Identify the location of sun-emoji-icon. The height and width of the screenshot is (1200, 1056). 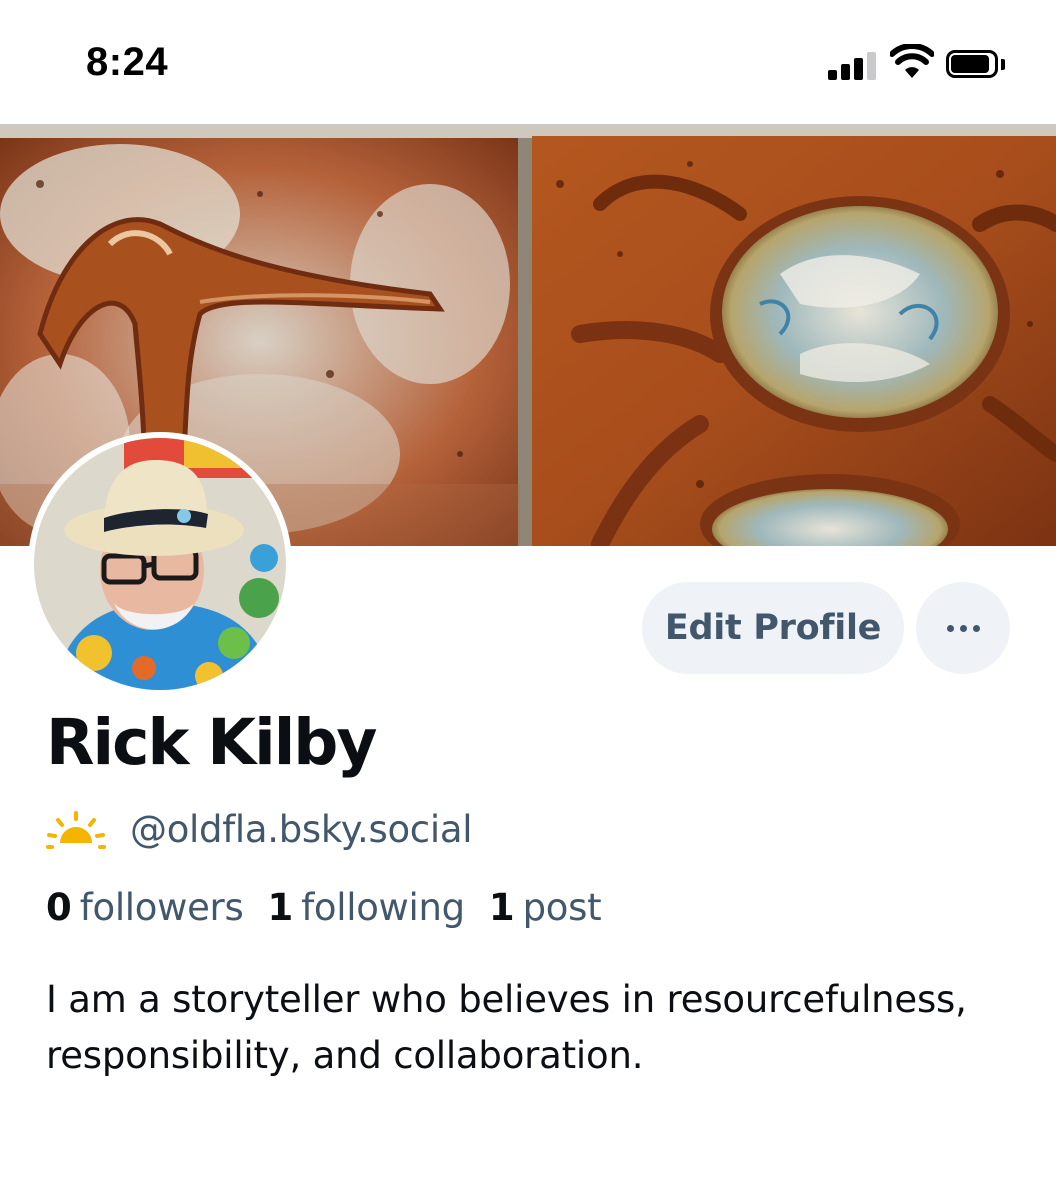
(76, 830).